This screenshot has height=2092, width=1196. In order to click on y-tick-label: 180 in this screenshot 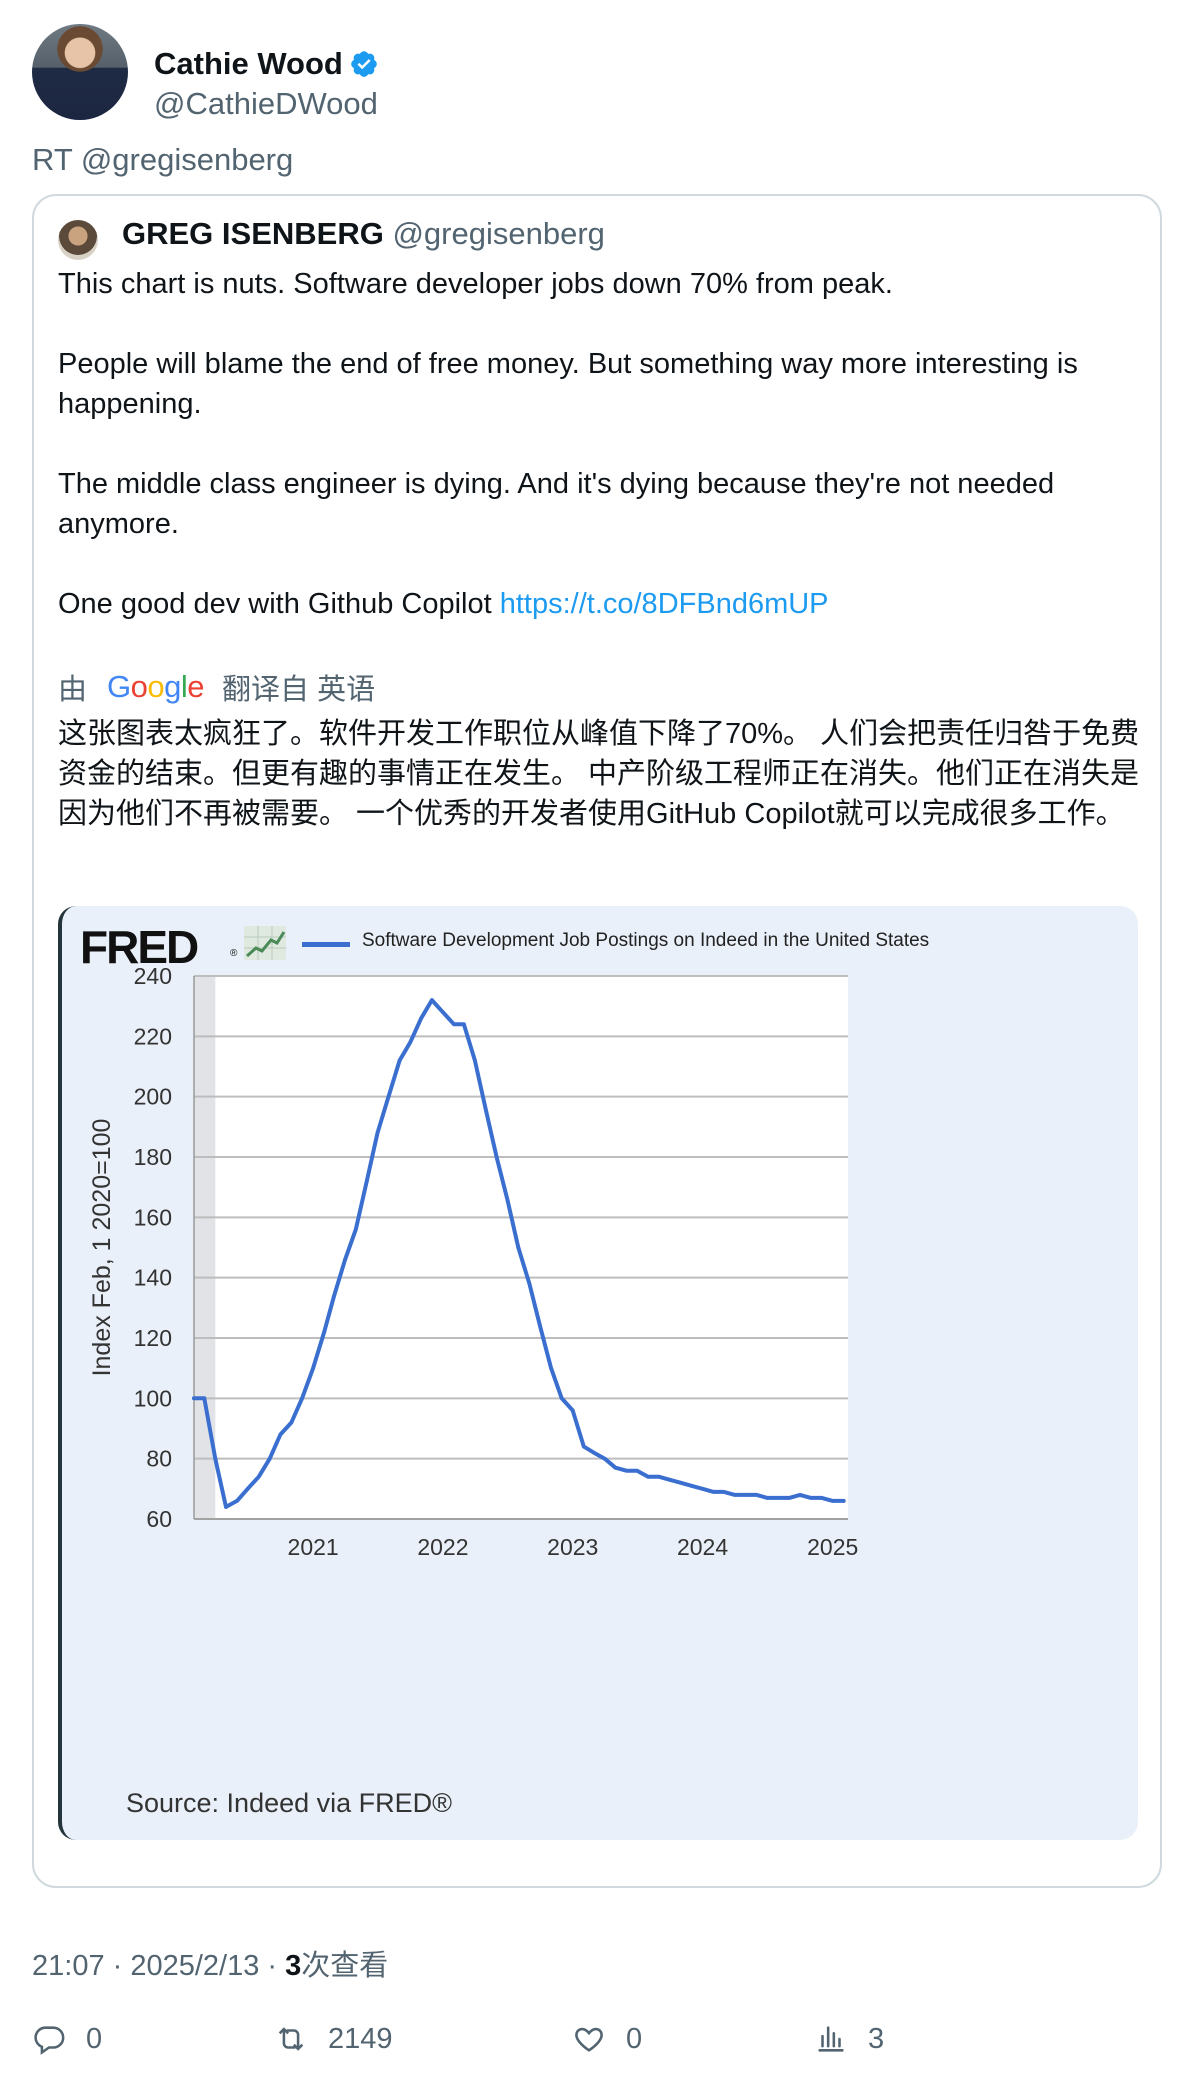, I will do `click(153, 1157)`.